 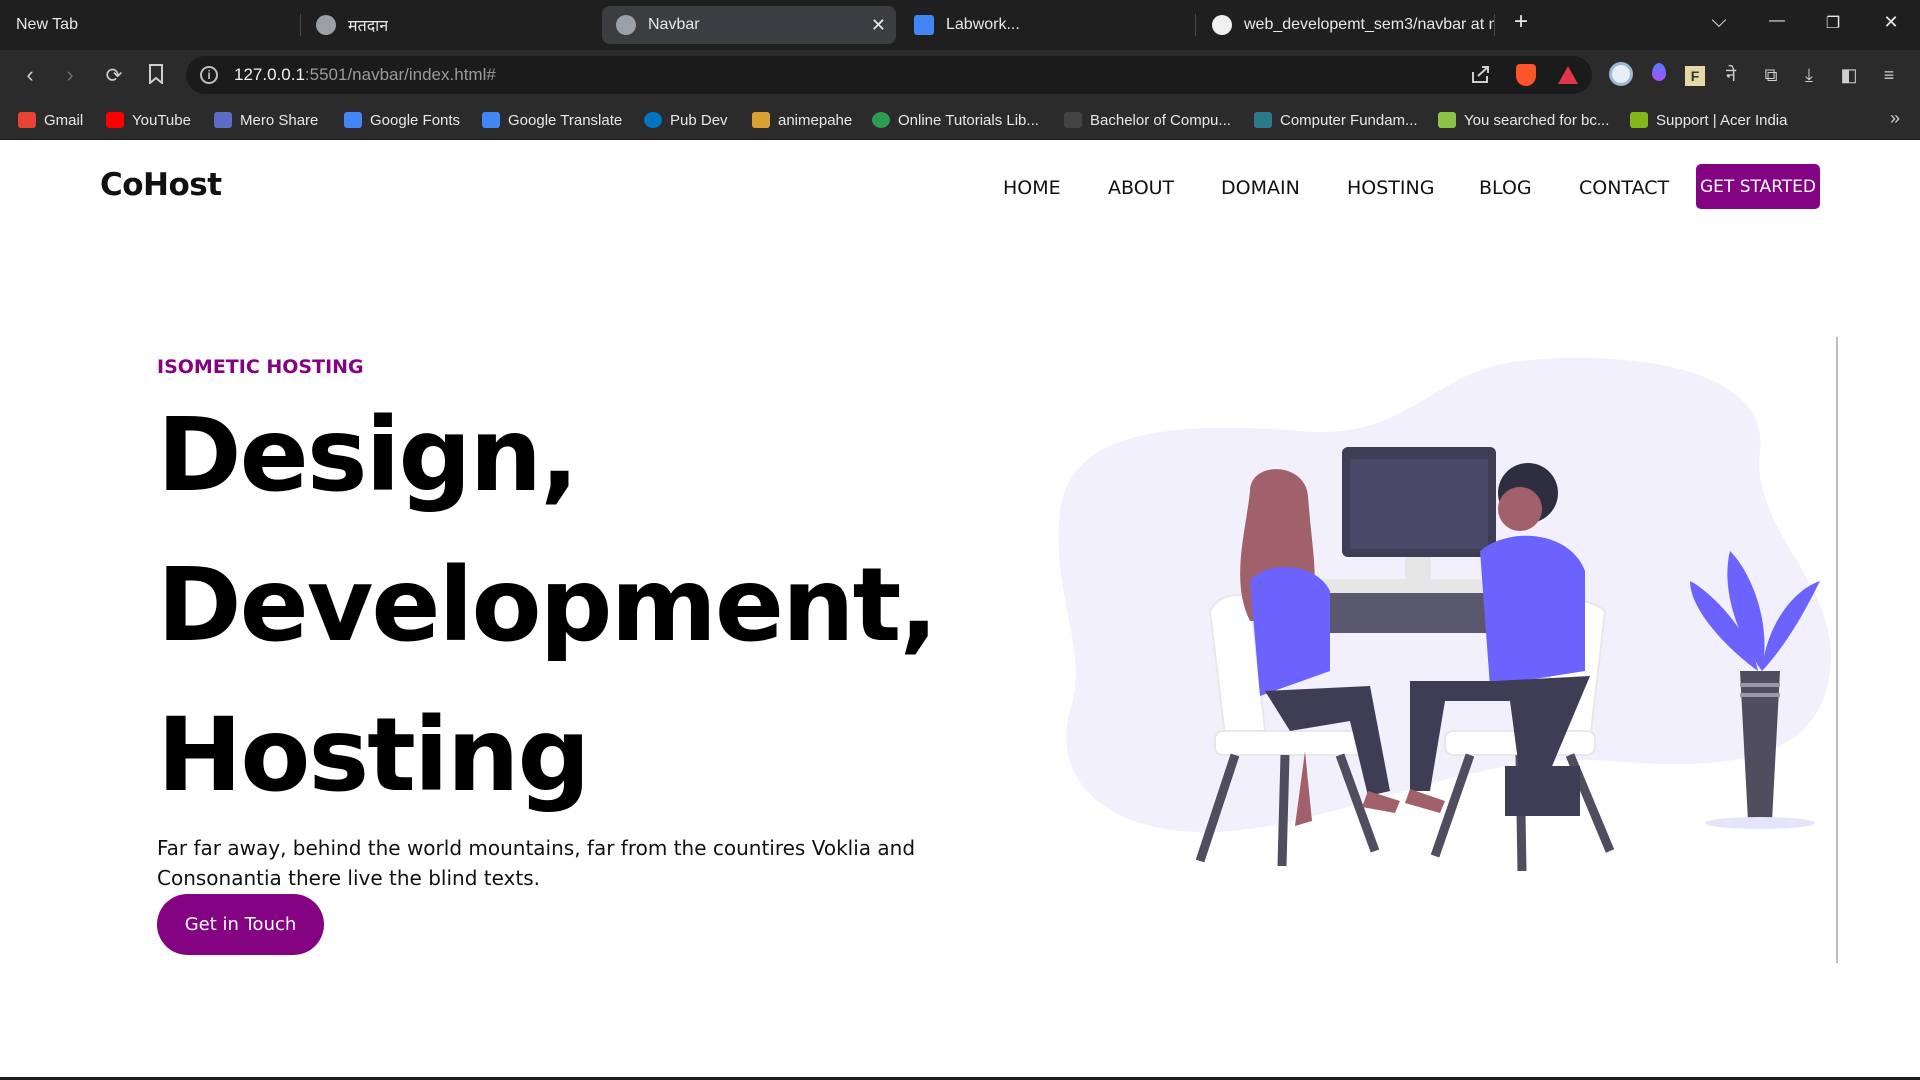 What do you see at coordinates (1809, 75) in the screenshot?
I see `download-icon: ⤓` at bounding box center [1809, 75].